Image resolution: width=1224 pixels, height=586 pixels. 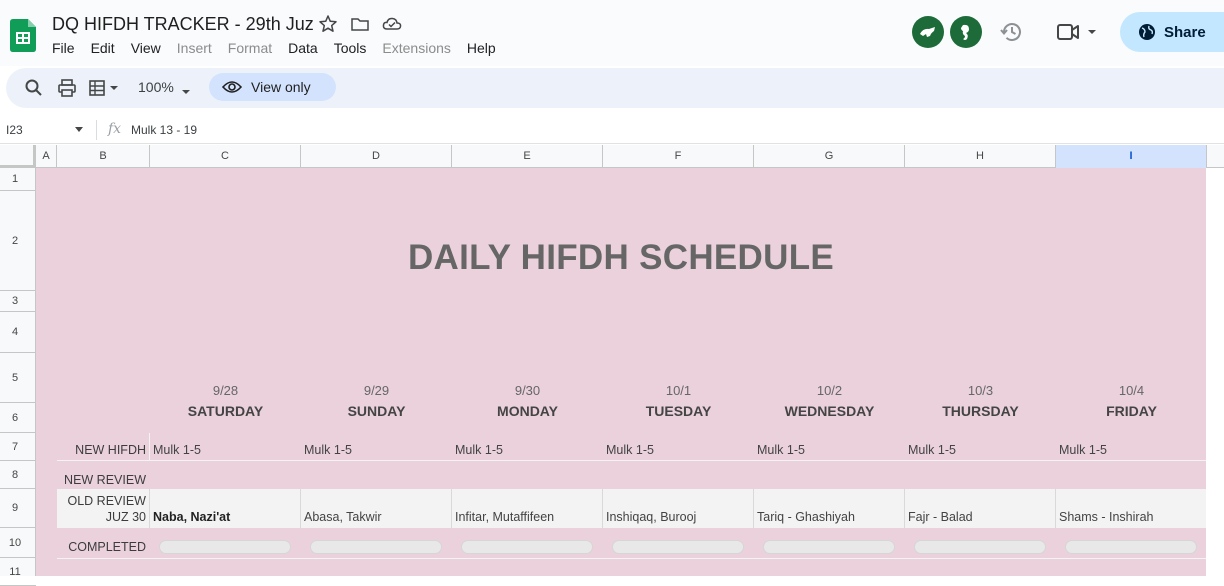 What do you see at coordinates (18, 543) in the screenshot?
I see `row-header: 10` at bounding box center [18, 543].